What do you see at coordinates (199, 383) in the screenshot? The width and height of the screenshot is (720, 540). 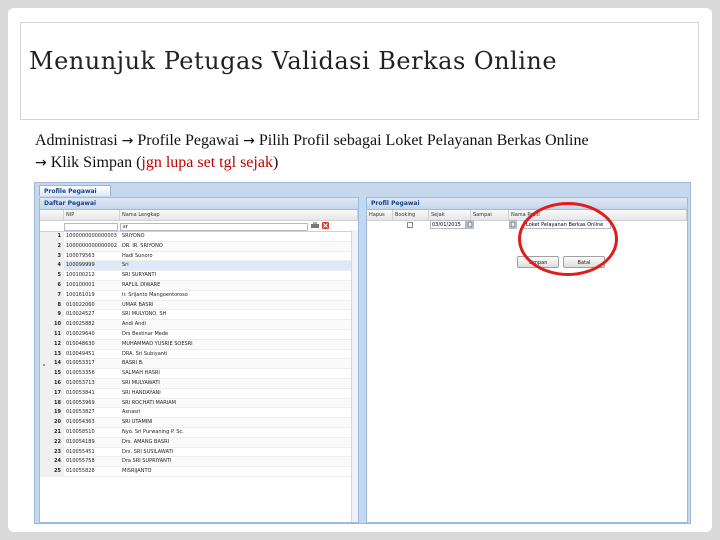 I see `table-row: 16 010053713 SRI MULYAWATI` at bounding box center [199, 383].